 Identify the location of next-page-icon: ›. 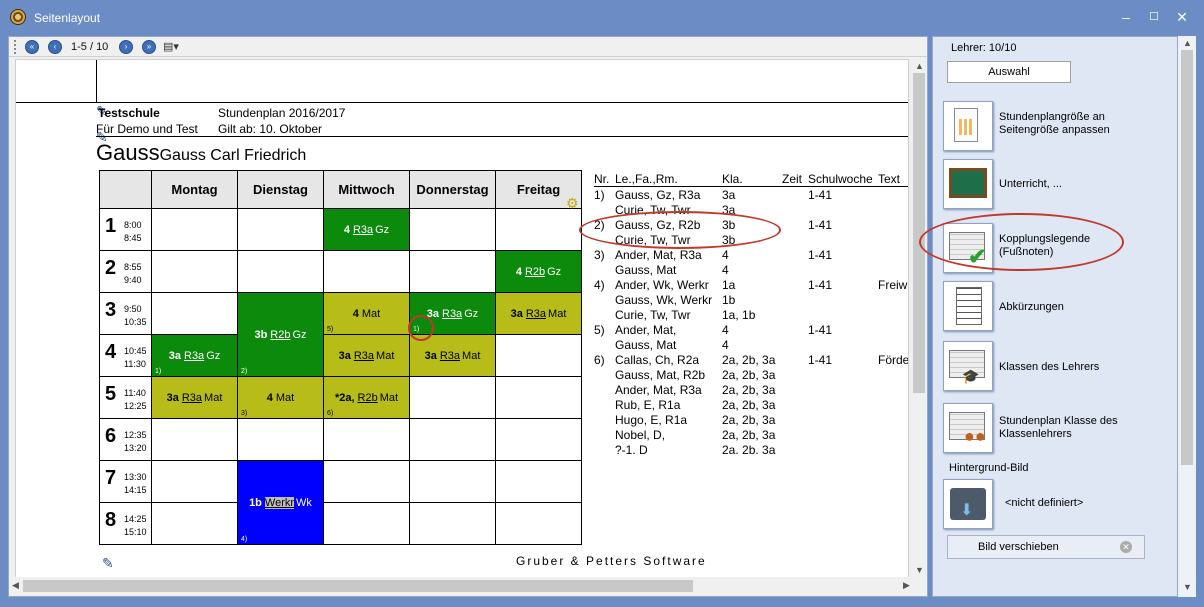
(126, 47).